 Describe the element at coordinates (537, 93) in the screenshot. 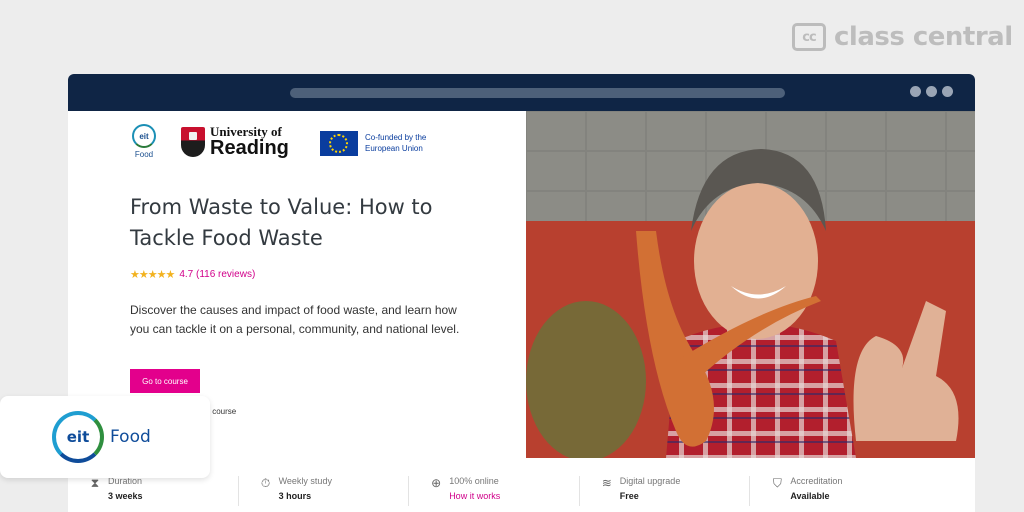

I see `address-bar` at that location.